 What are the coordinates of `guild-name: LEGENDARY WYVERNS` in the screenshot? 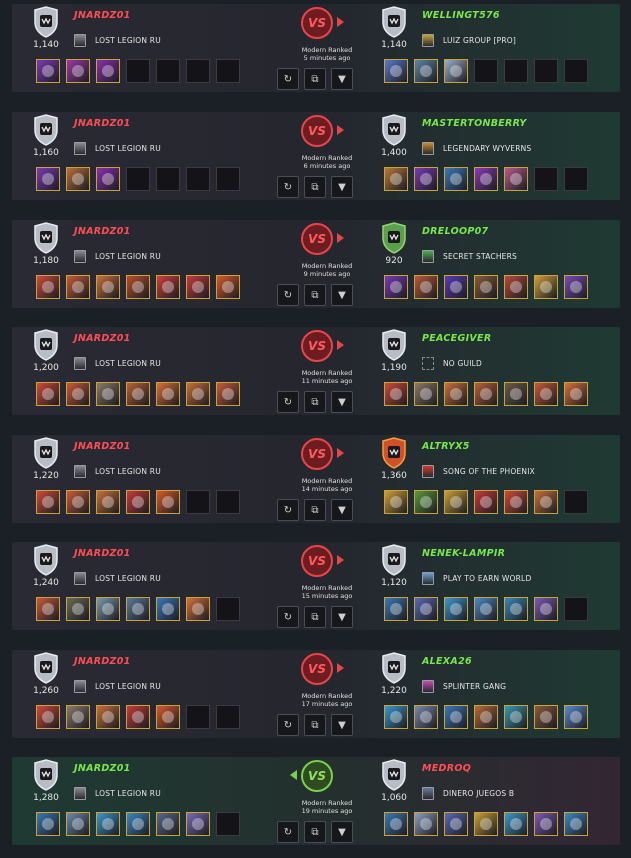 It's located at (487, 148).